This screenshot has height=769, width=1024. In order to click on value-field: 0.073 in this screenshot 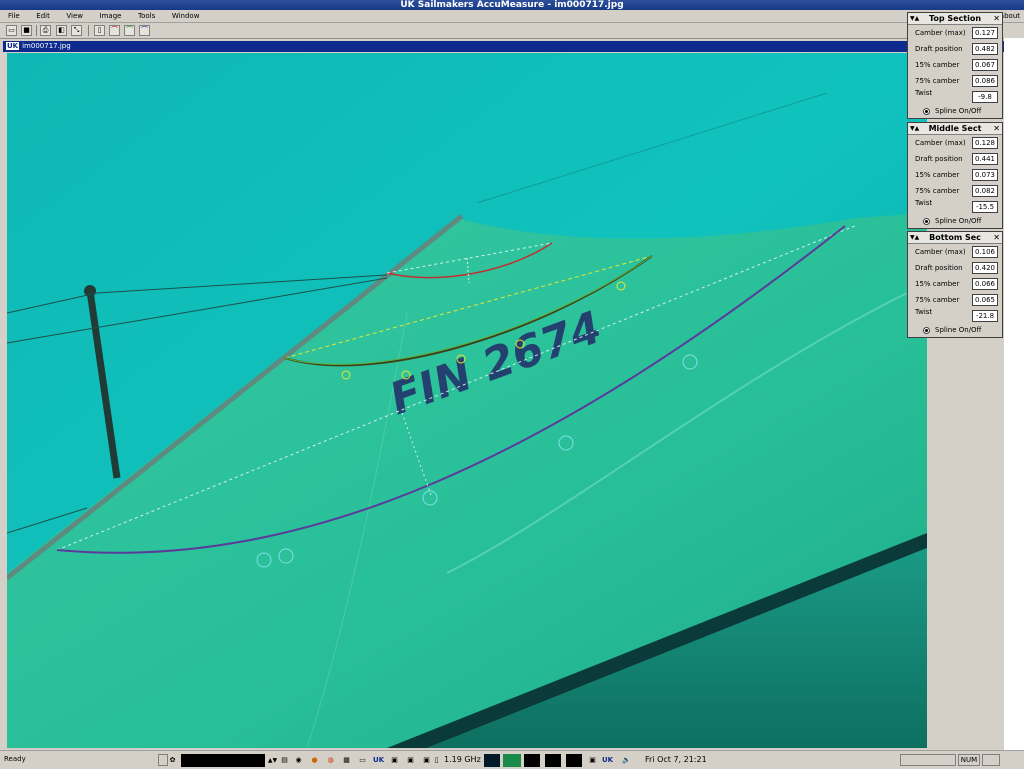, I will do `click(985, 175)`.